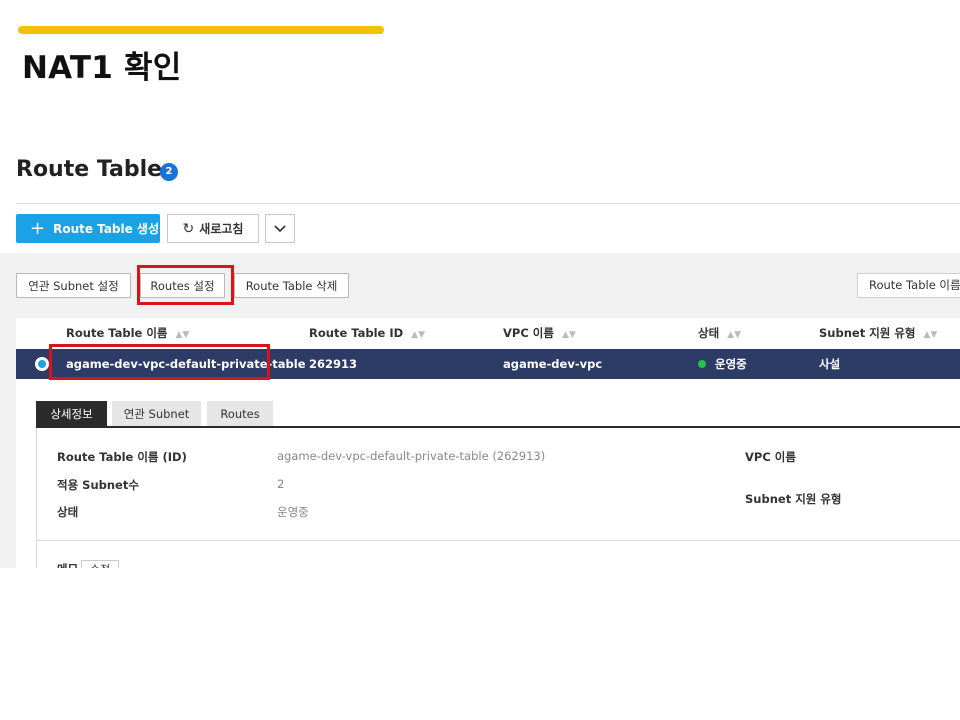 This screenshot has height=720, width=960. I want to click on status-indicator-icon, so click(702, 363).